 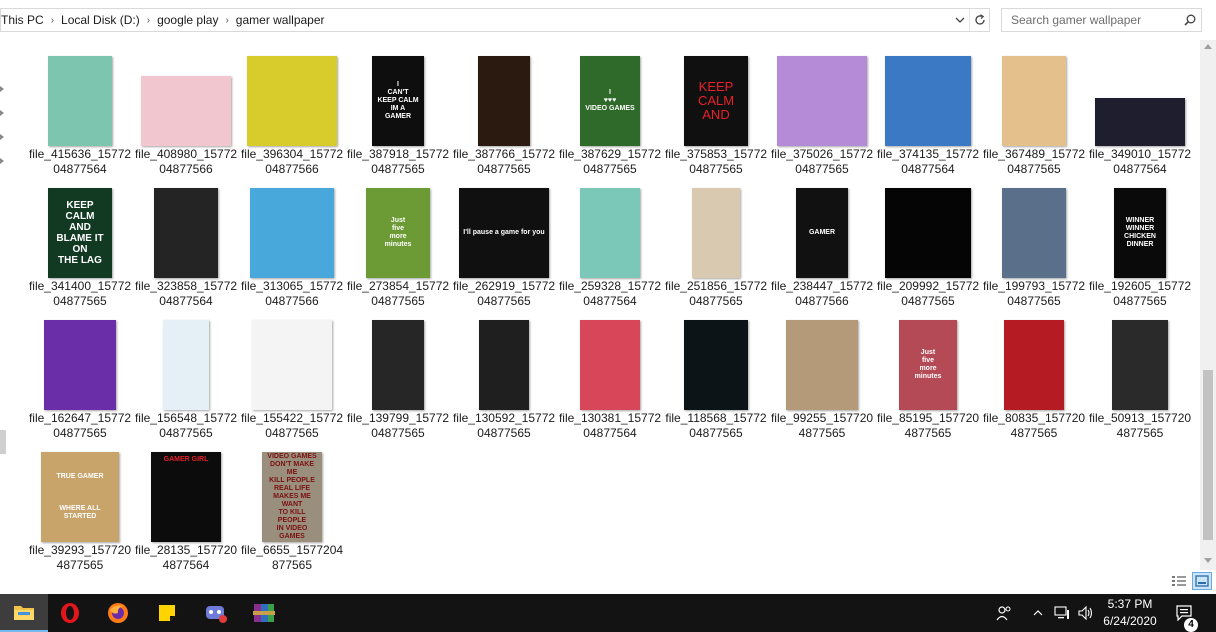 What do you see at coordinates (280, 20) in the screenshot?
I see `breadcrumb-gamer-wallpaper: gamer wallpaper` at bounding box center [280, 20].